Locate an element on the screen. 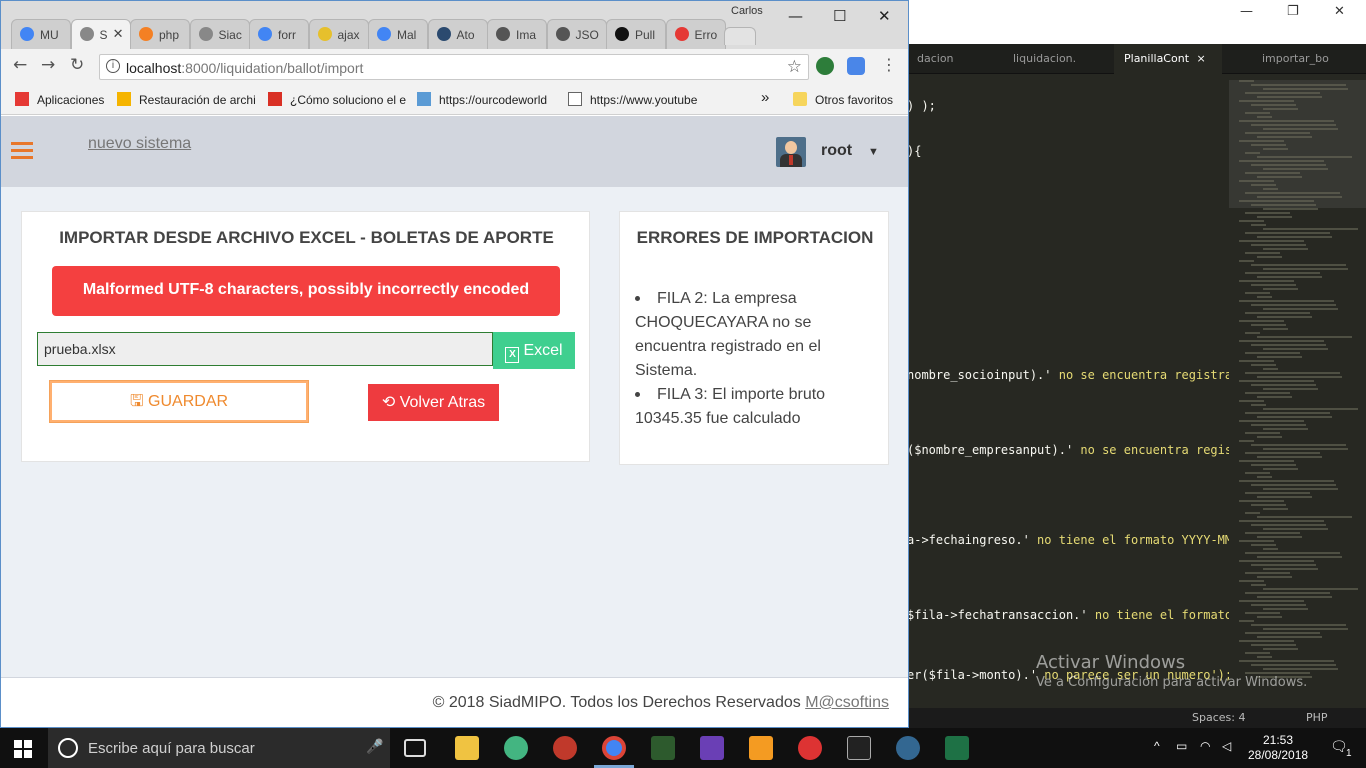  cmd-icon is located at coordinates (859, 748).